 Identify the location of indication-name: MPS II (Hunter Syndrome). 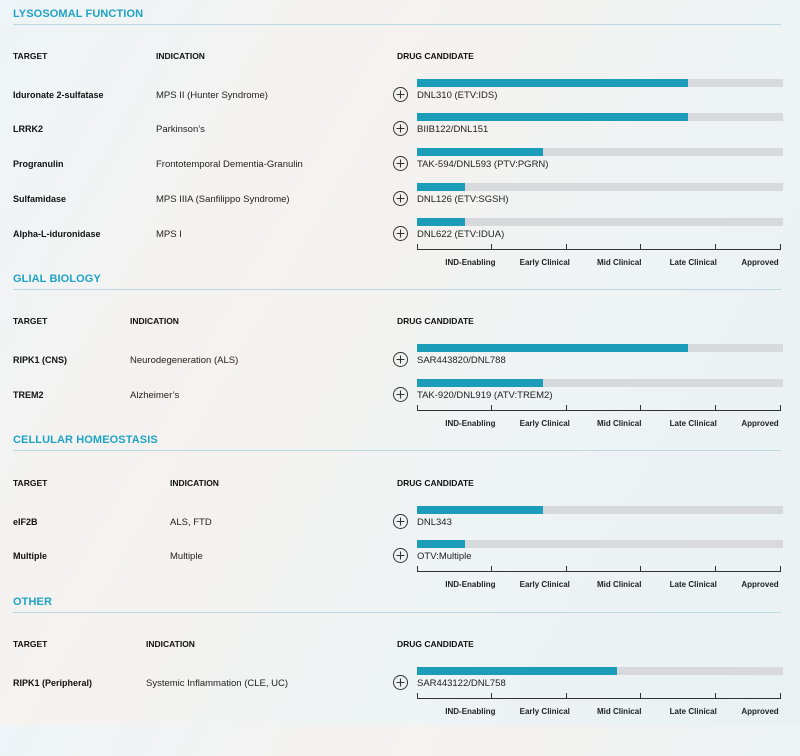
(212, 95).